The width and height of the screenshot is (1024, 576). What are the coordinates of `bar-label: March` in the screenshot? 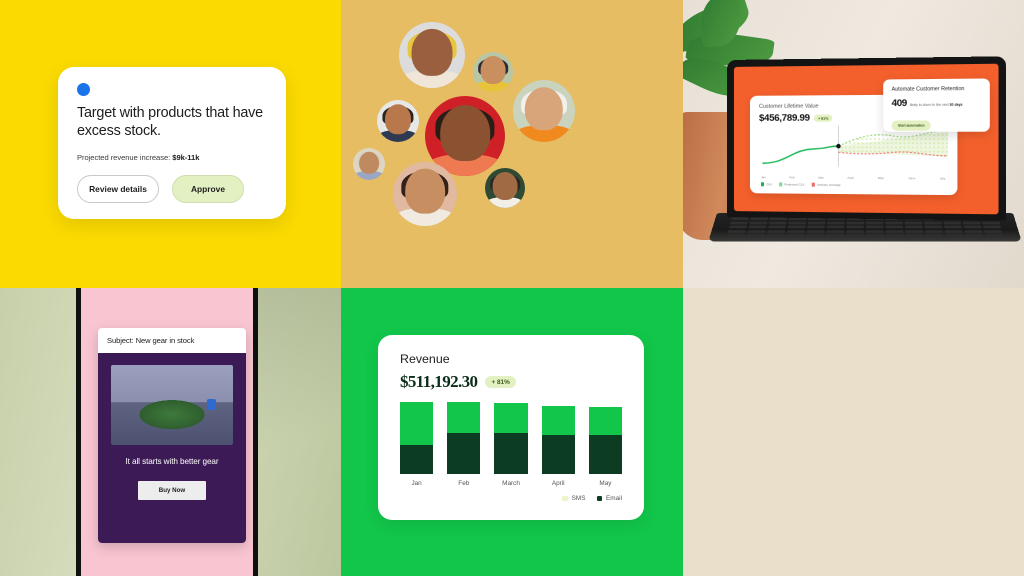 It's located at (511, 483).